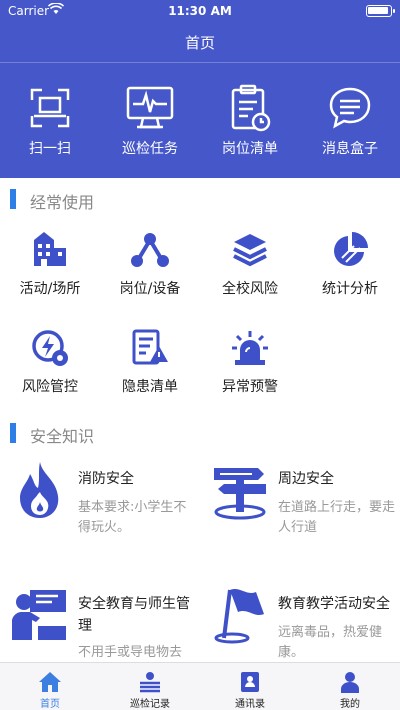  Describe the element at coordinates (50, 678) in the screenshot. I see `home-icon` at that location.